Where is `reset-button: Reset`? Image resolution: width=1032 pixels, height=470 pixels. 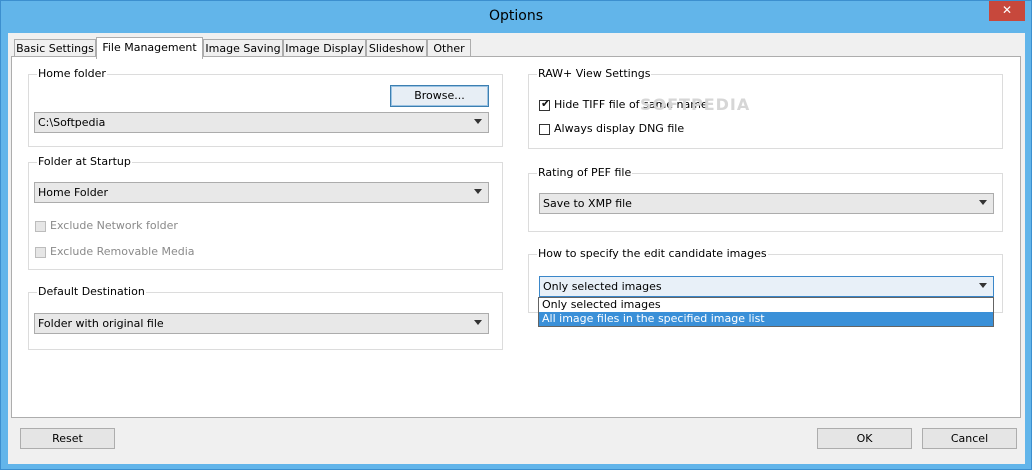
reset-button: Reset is located at coordinates (67, 438).